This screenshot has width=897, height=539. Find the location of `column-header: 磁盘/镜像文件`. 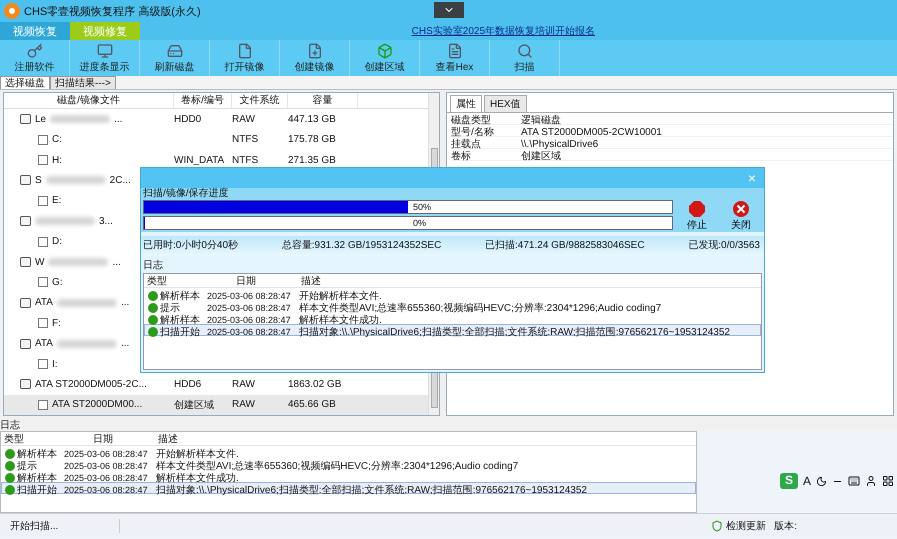

column-header: 磁盘/镜像文件 is located at coordinates (89, 100).